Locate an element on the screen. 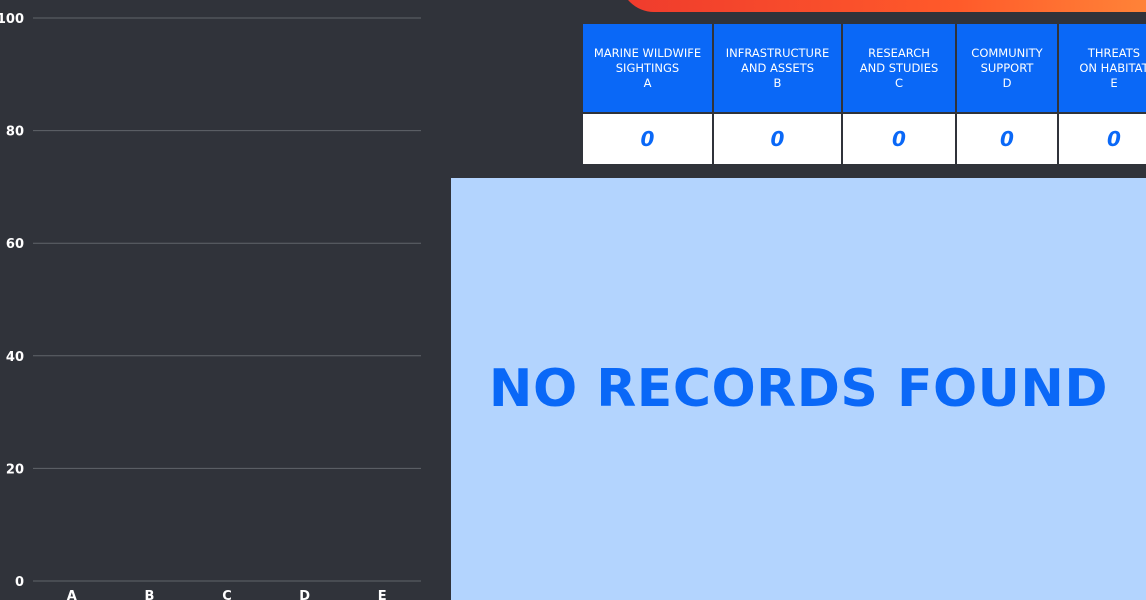 The height and width of the screenshot is (600, 1146). y-tick-label: 60 is located at coordinates (15, 244).